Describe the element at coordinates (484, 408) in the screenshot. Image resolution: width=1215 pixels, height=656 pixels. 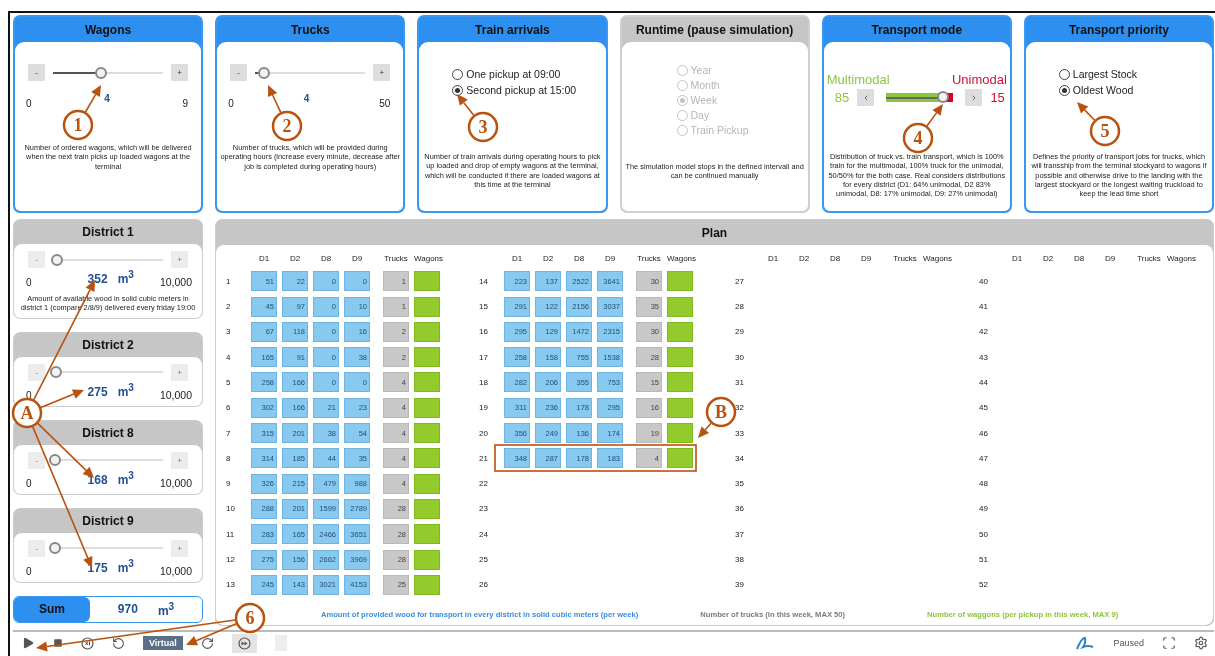
I see `week-number: 19` at that location.